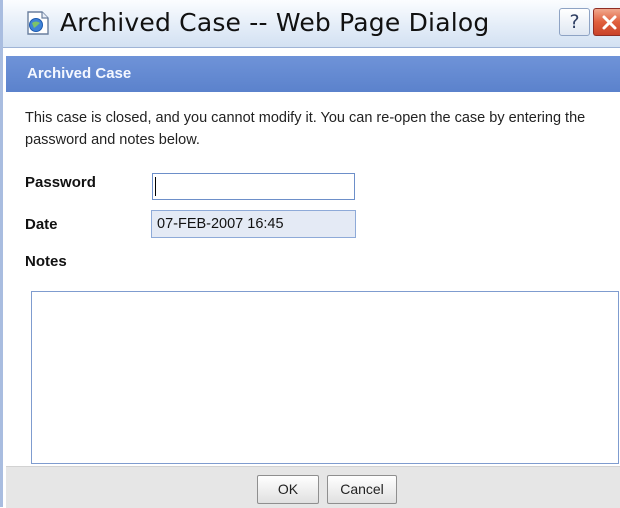 The width and height of the screenshot is (620, 508). Describe the element at coordinates (60, 182) in the screenshot. I see `password-label: Password` at that location.